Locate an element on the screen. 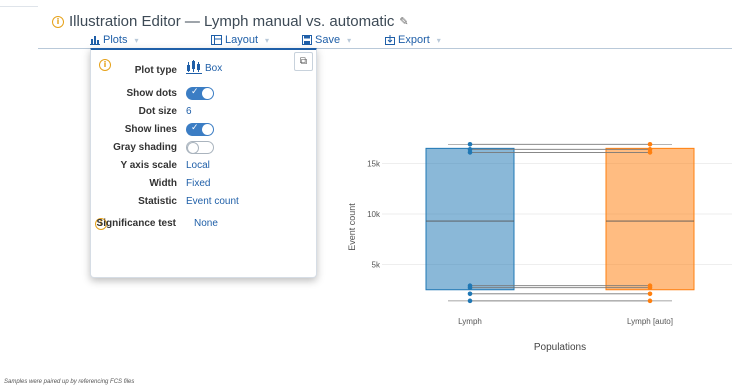  y-tick-label: 10k is located at coordinates (374, 214).